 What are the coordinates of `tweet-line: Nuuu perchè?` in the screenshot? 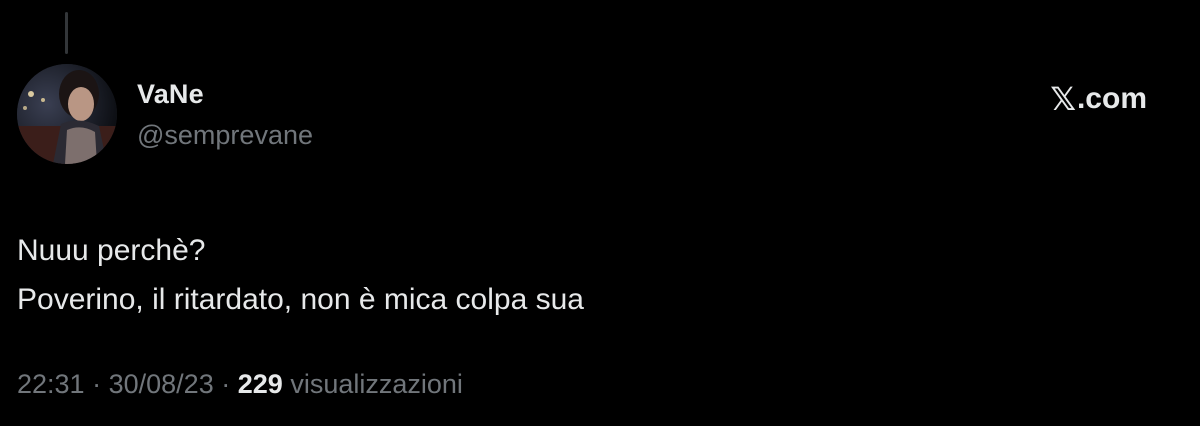 It's located at (111, 250).